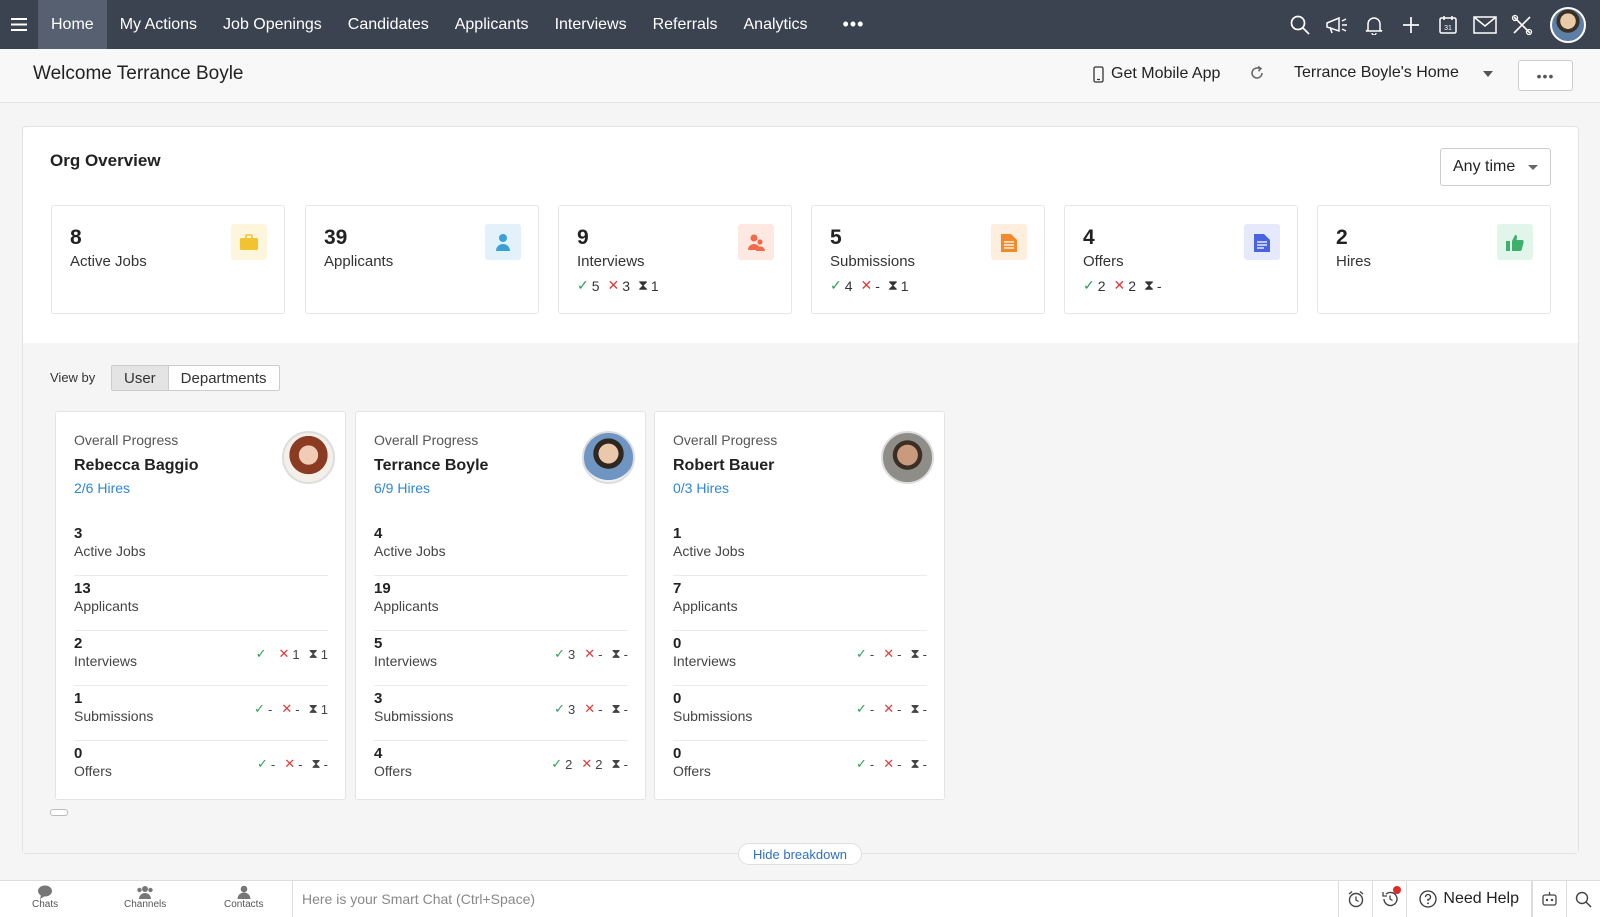 Image resolution: width=1600 pixels, height=917 pixels. Describe the element at coordinates (1434, 259) in the screenshot. I see `stat-card-hires: 2 Hires` at that location.